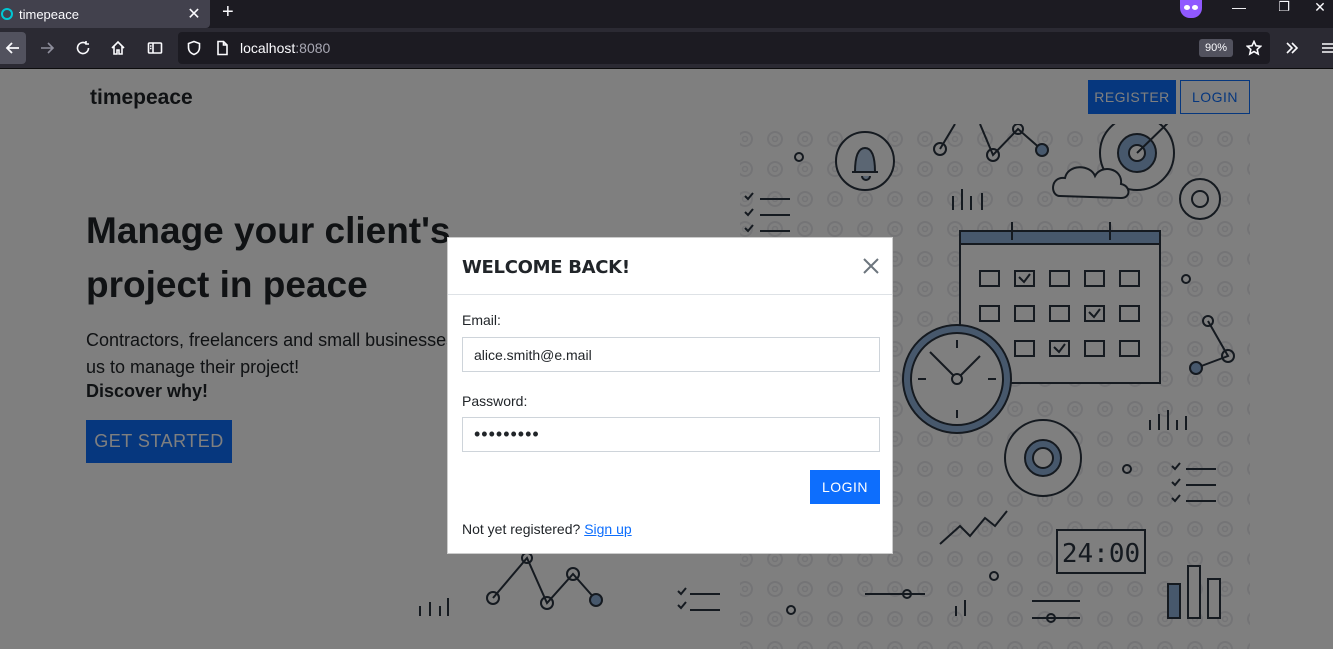 The image size is (1333, 649). I want to click on reader-view-button, so click(155, 48).